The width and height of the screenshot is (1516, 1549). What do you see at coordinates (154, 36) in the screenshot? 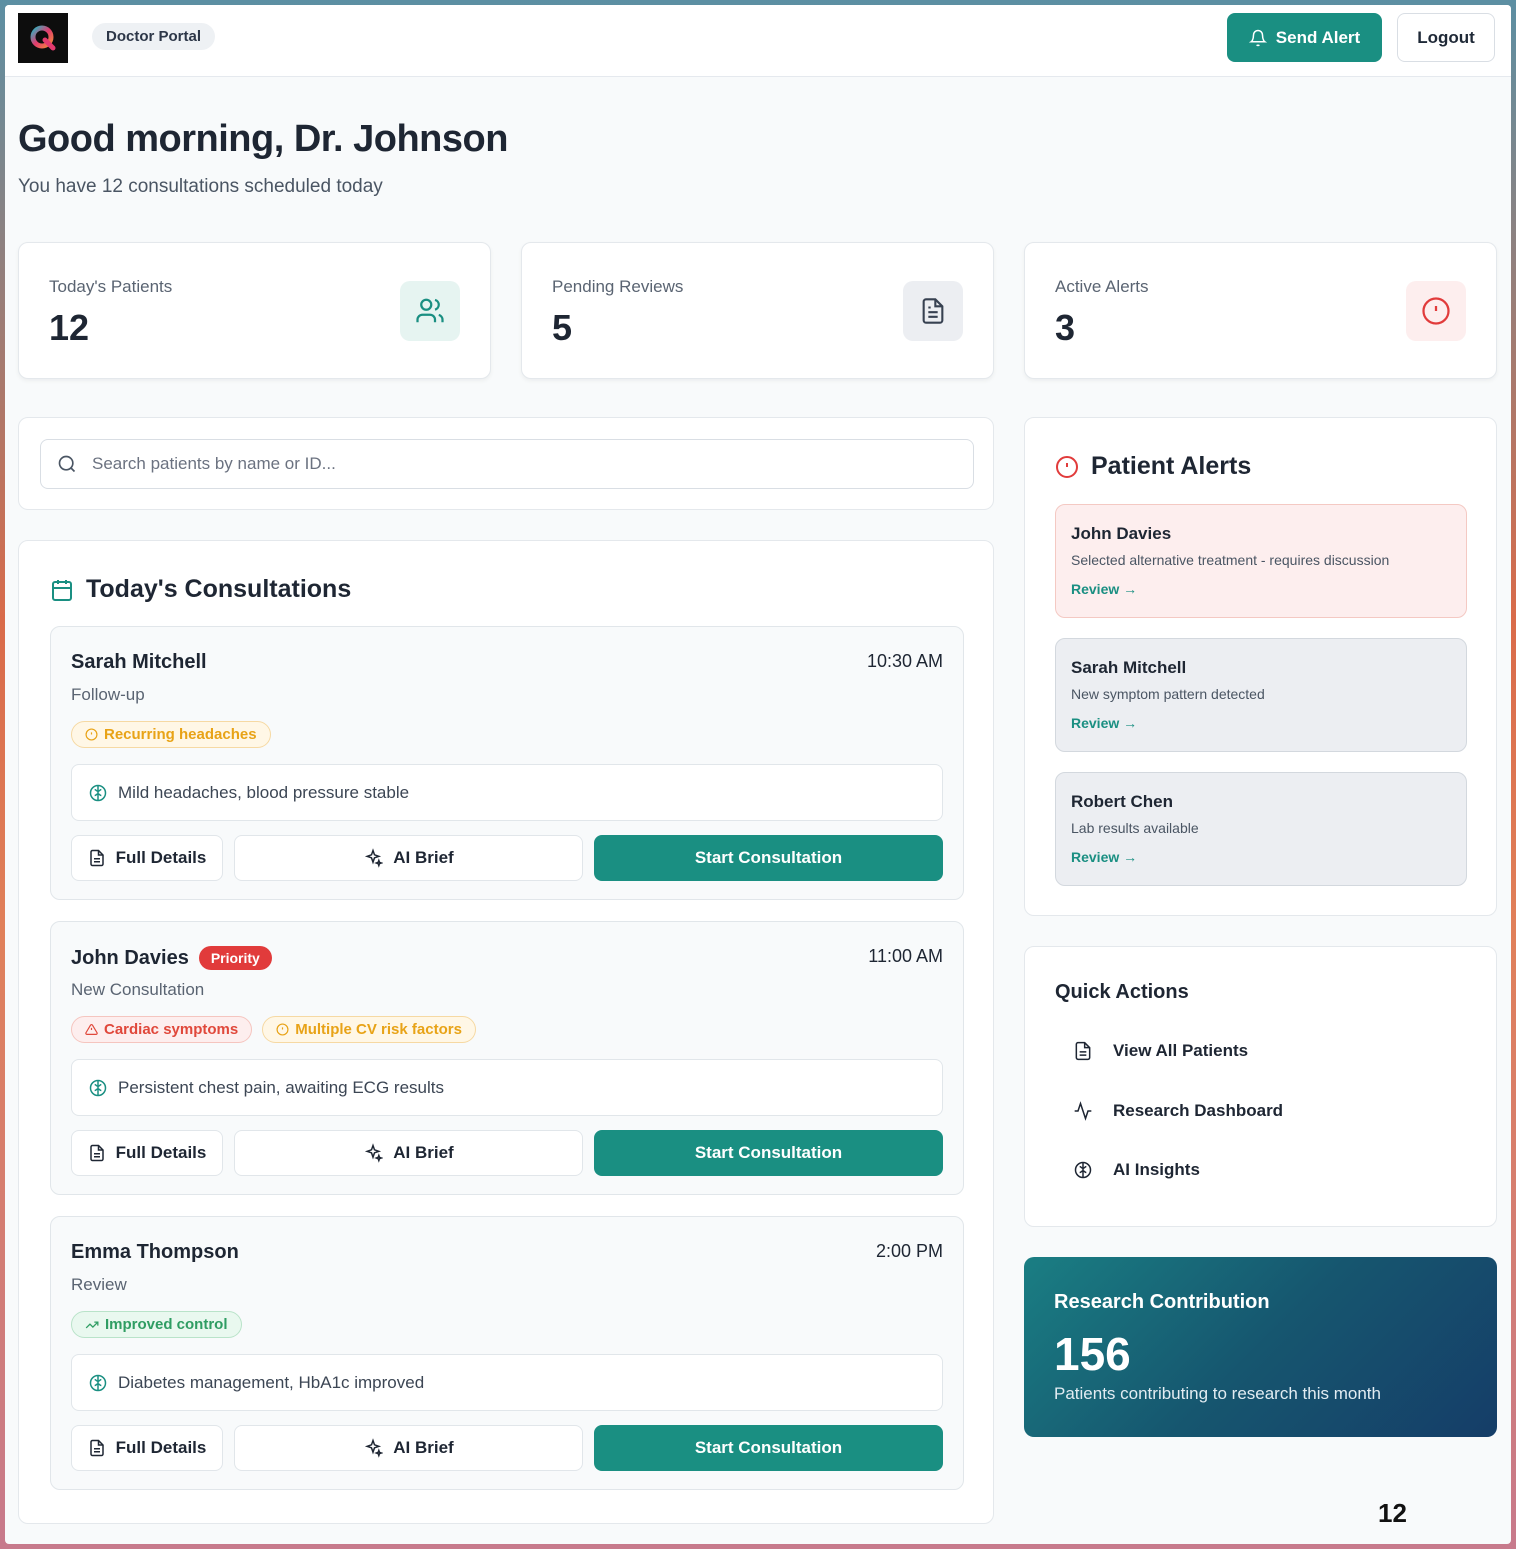
I see `portal-label: Doctor Portal` at bounding box center [154, 36].